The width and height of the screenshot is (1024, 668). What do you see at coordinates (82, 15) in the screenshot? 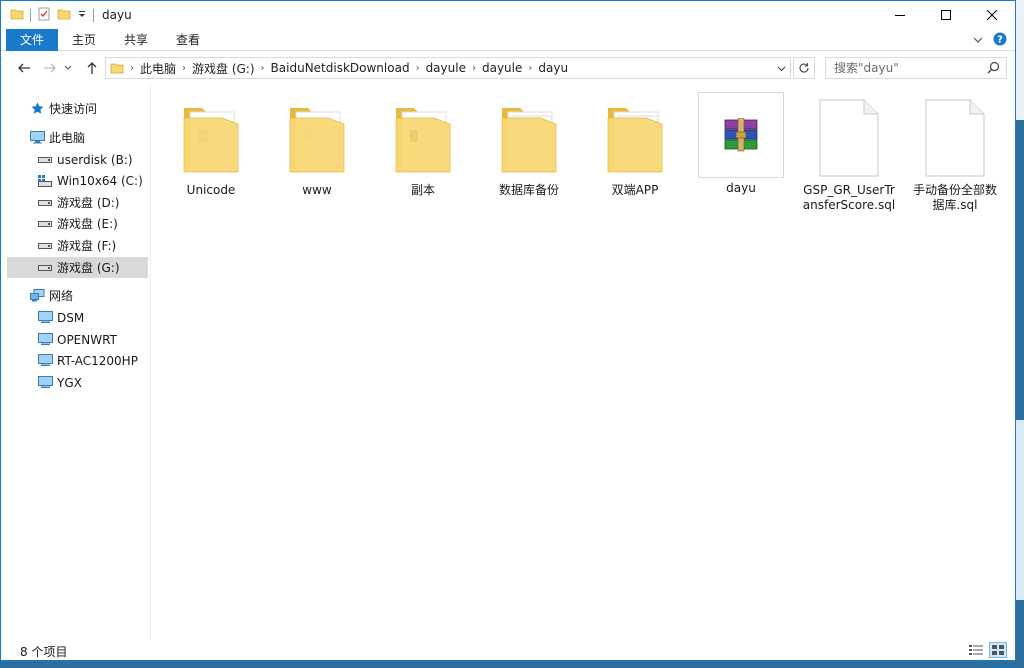
I see `customize-toolbar-icon` at bounding box center [82, 15].